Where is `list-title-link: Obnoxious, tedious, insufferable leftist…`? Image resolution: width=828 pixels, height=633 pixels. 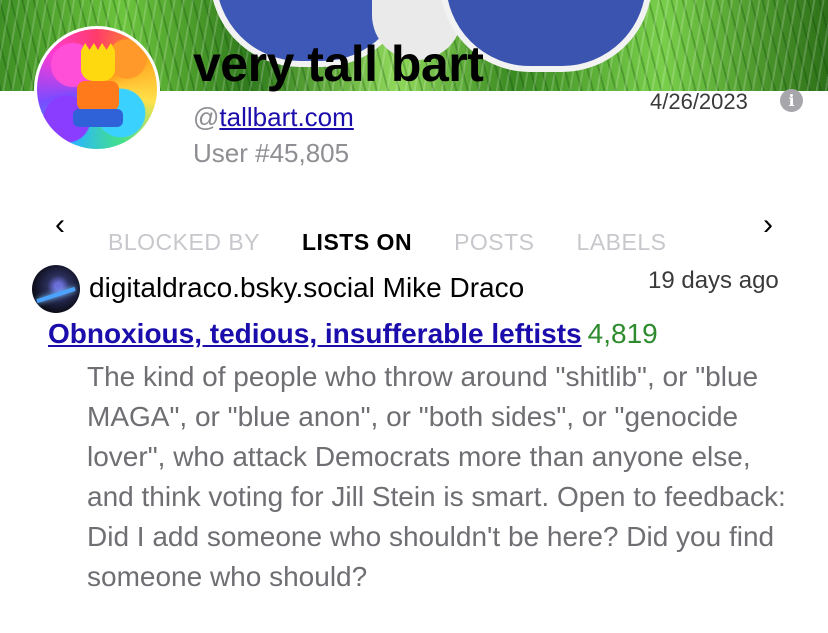
list-title-link: Obnoxious, tedious, insufferable leftist… is located at coordinates (315, 333).